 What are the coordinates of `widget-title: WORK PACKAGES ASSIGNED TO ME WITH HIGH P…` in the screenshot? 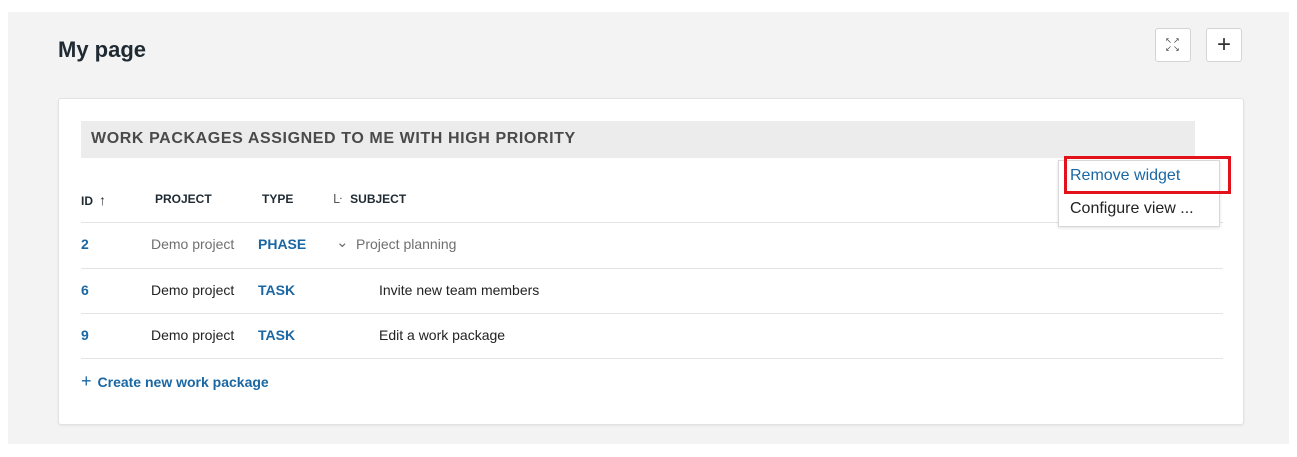 It's located at (333, 138).